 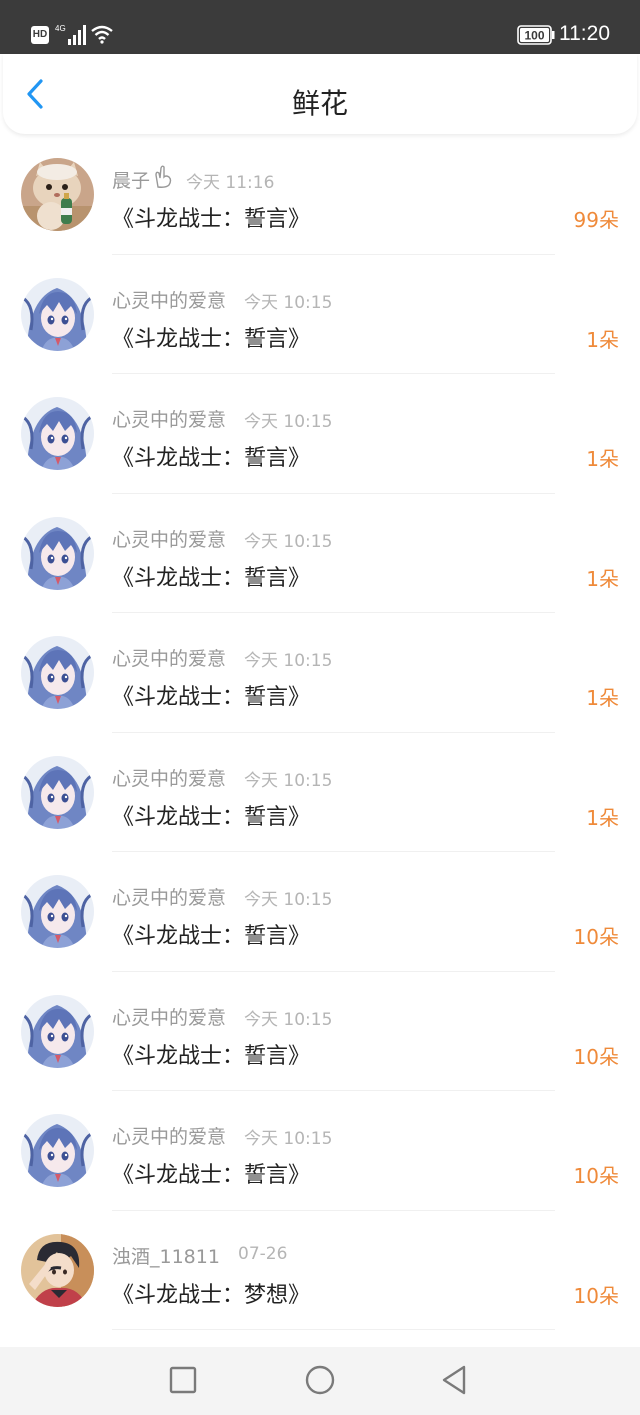 I want to click on row-divider, so click(x=333, y=1329).